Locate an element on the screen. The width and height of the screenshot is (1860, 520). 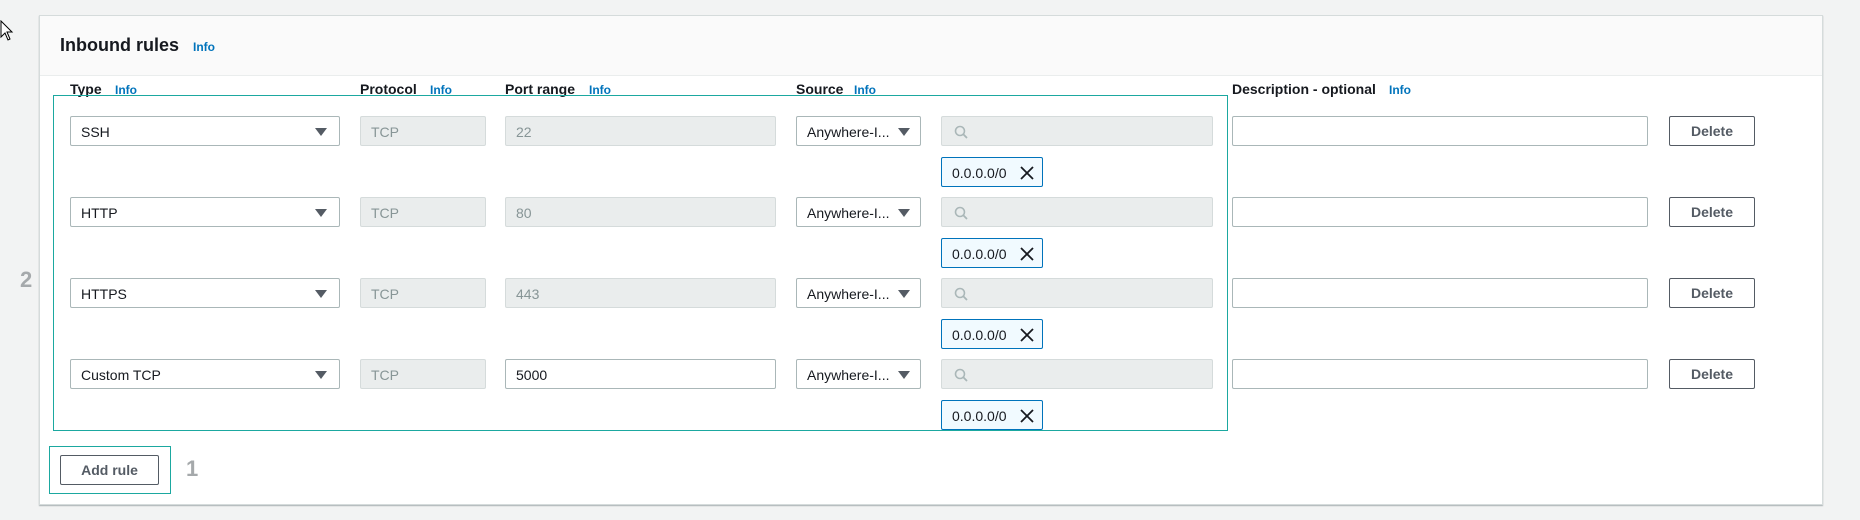
rule-port-range-field: 22 is located at coordinates (640, 131).